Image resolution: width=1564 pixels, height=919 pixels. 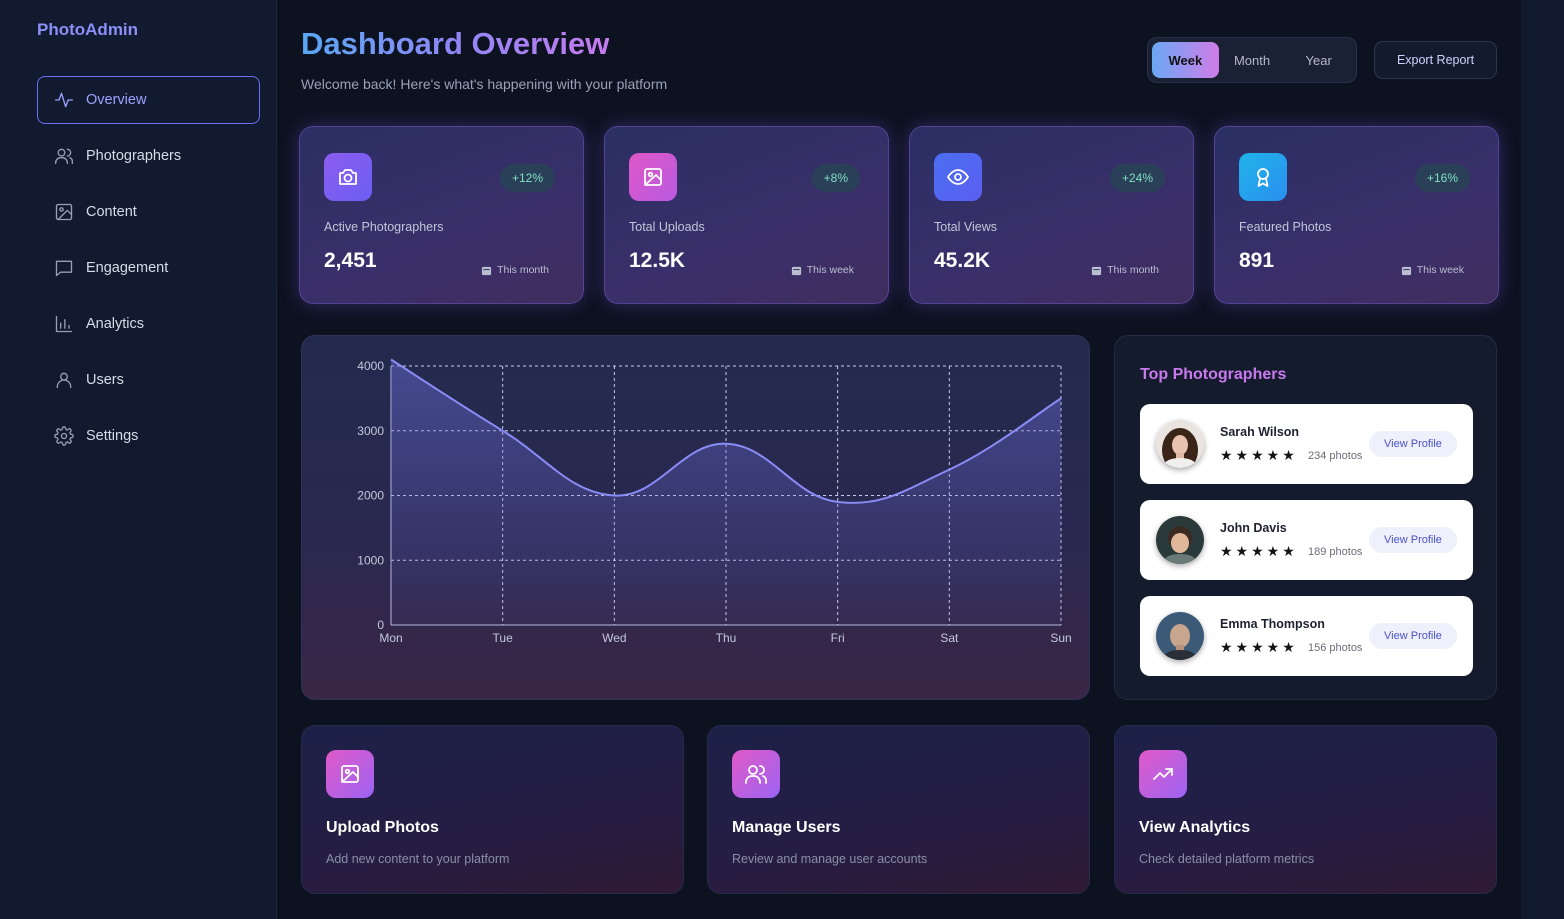 What do you see at coordinates (370, 366) in the screenshot?
I see `y-tick-label: 4000` at bounding box center [370, 366].